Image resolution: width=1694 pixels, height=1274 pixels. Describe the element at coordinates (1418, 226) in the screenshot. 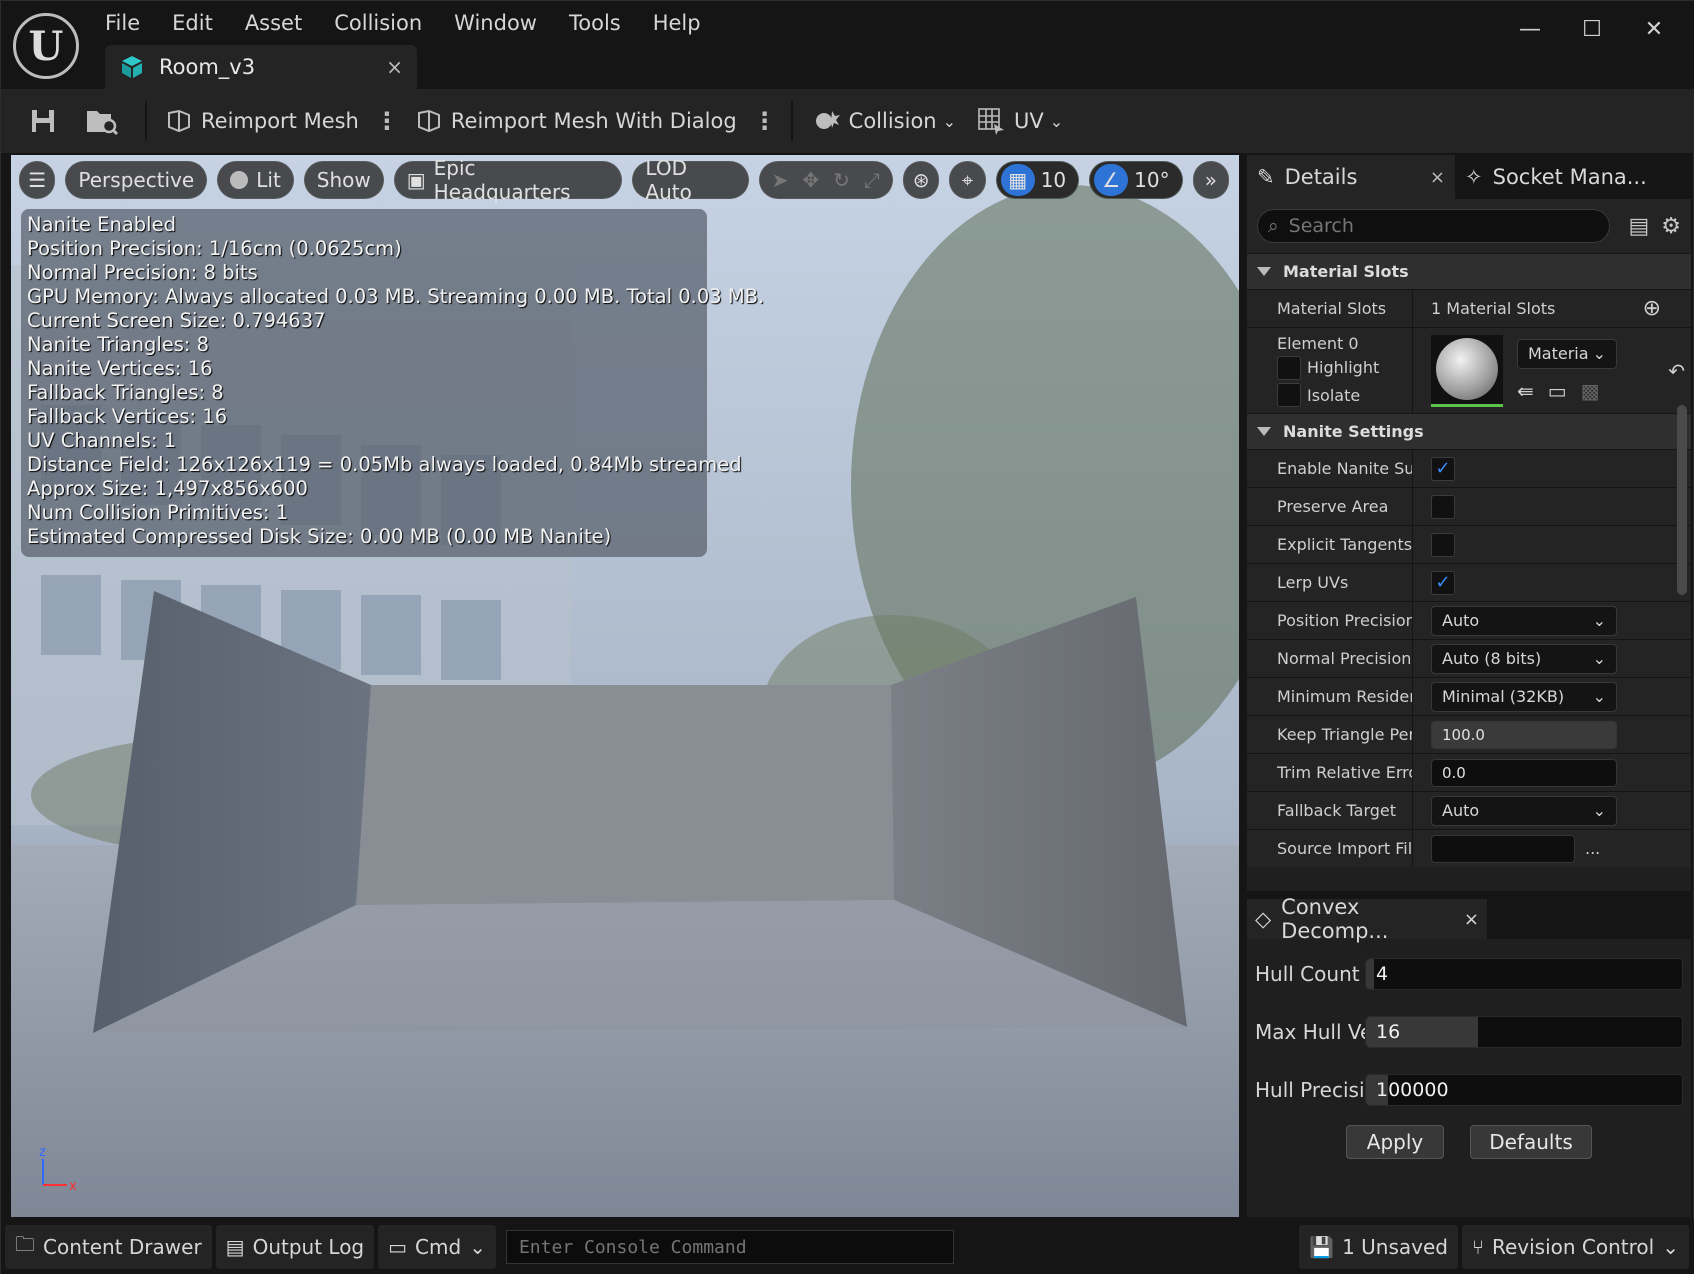

I see `search-input` at that location.